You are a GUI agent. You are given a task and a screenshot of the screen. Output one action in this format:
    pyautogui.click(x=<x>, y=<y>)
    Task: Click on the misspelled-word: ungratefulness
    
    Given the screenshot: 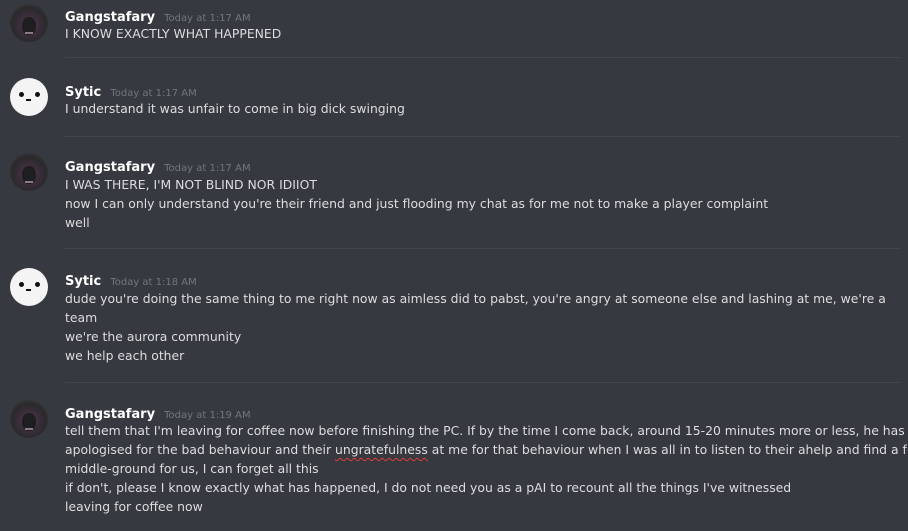 What is the action you would take?
    pyautogui.click(x=381, y=449)
    